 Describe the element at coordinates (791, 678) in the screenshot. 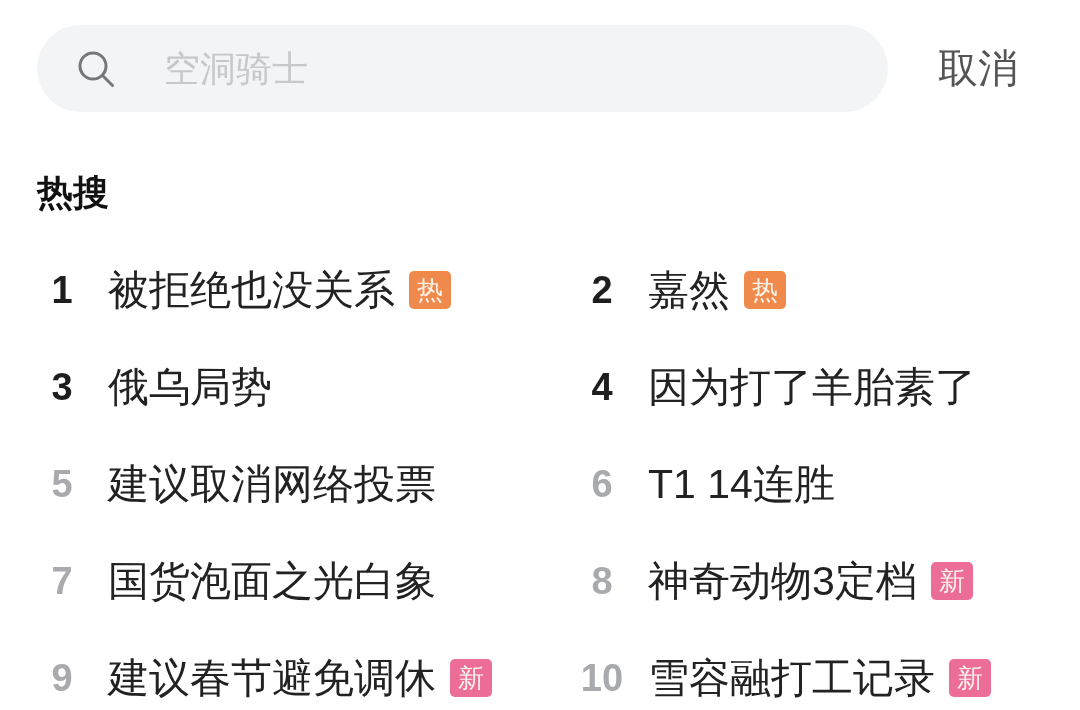

I see `search-topic-link: 雪容融打工记录` at that location.